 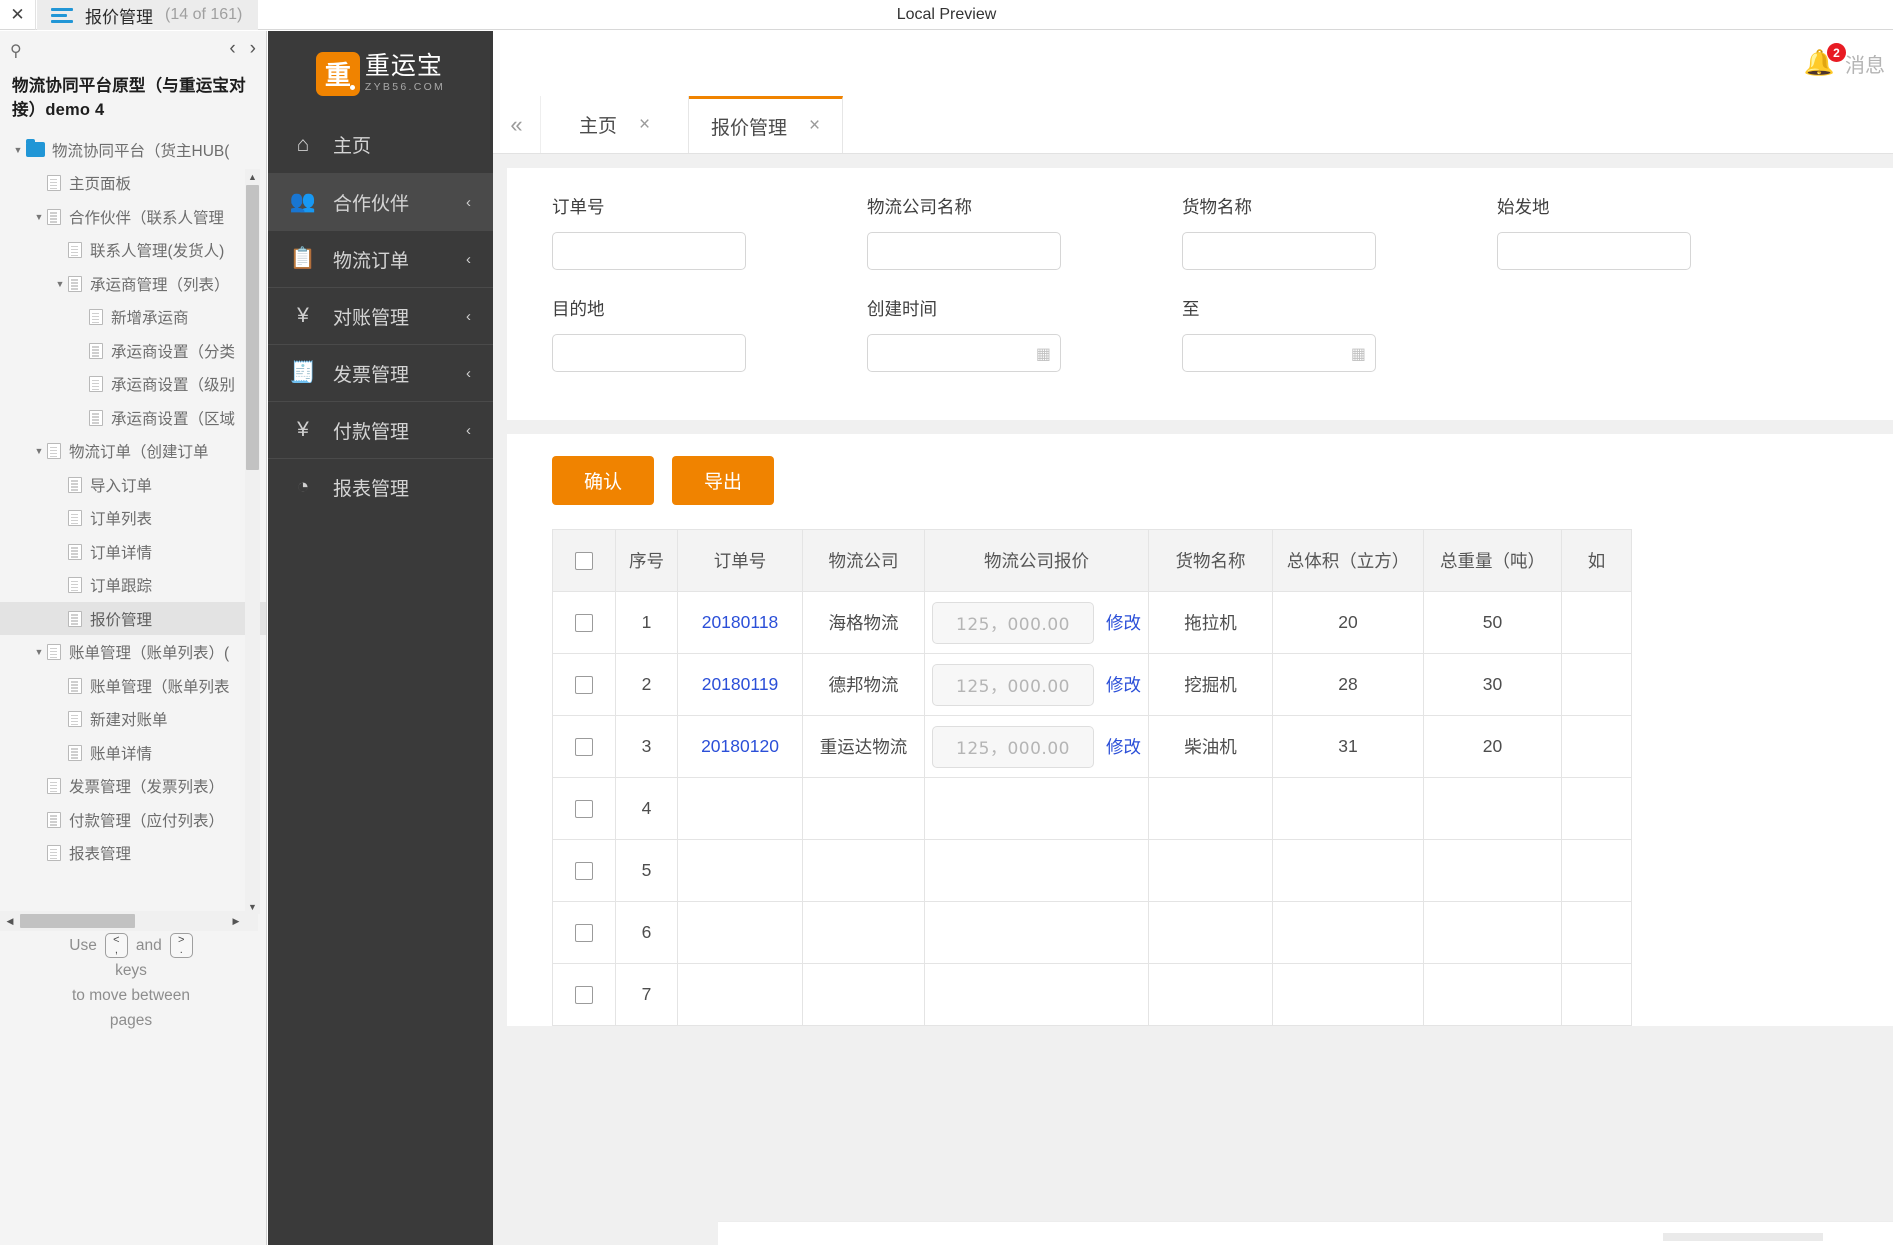 I want to click on search-icon: ⚲, so click(x=16, y=51).